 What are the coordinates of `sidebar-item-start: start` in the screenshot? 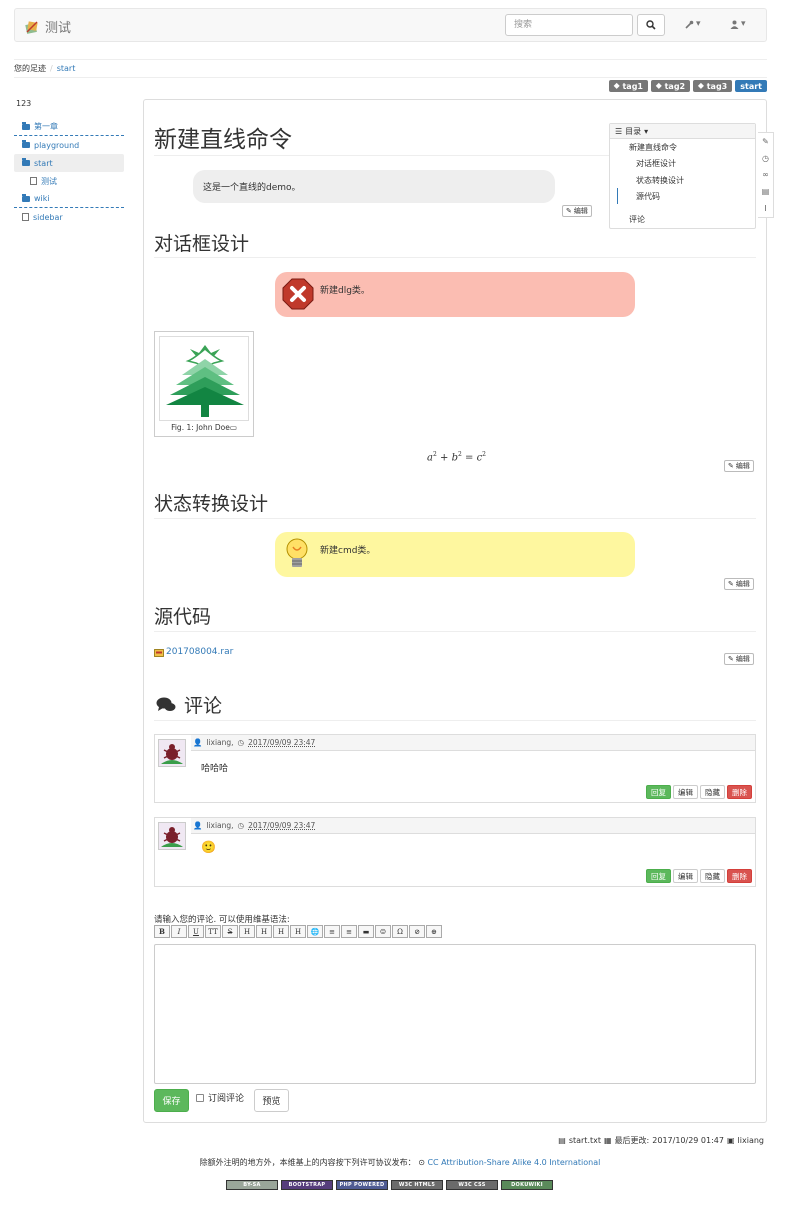 It's located at (69, 163).